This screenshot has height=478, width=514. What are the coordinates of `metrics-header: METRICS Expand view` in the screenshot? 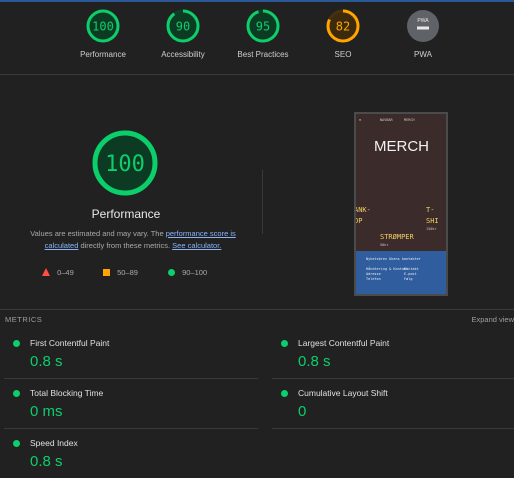 It's located at (257, 317).